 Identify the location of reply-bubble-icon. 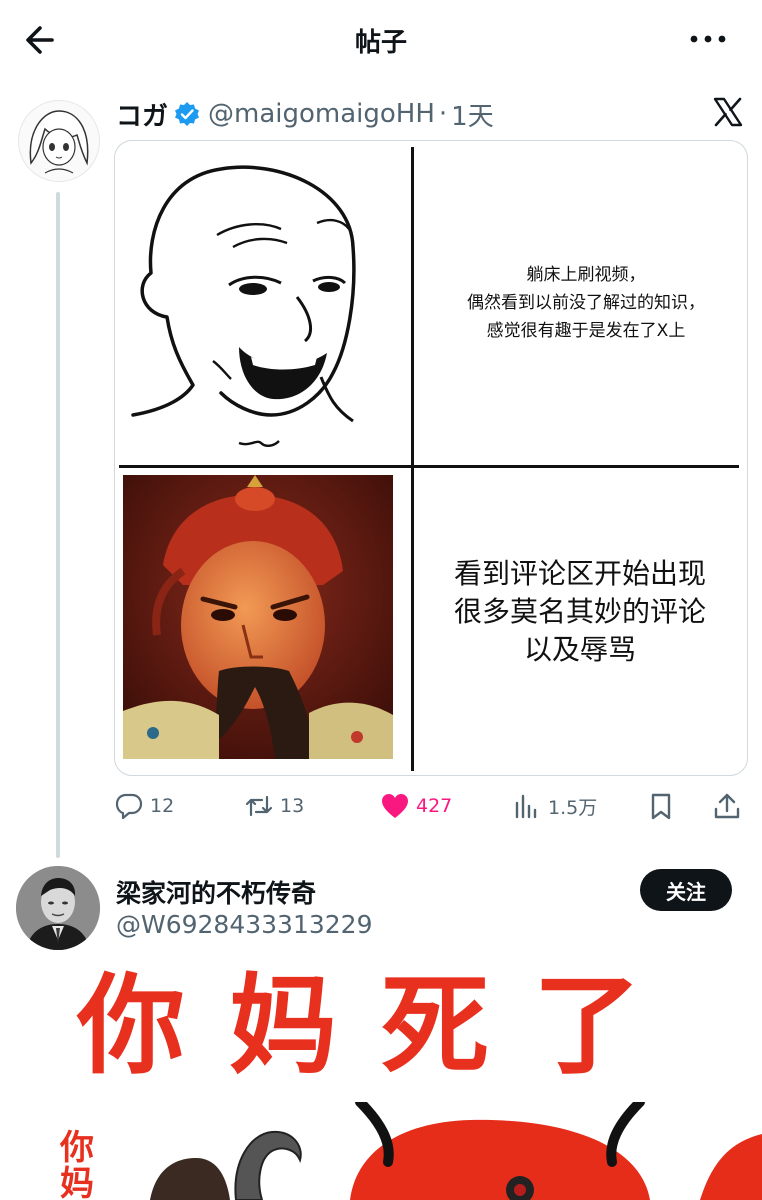
(129, 806).